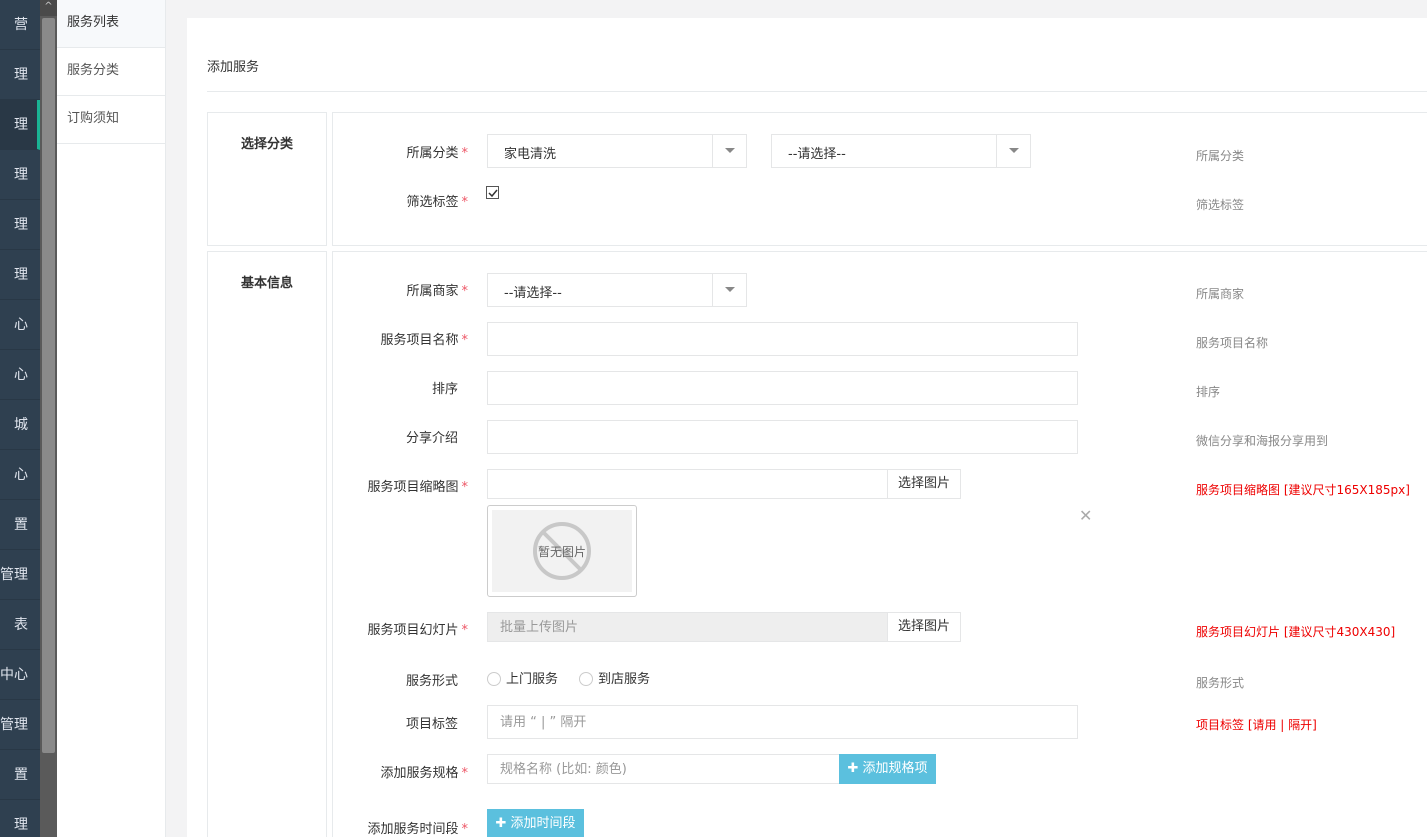 Image resolution: width=1427 pixels, height=837 pixels. Describe the element at coordinates (924, 627) in the screenshot. I see `choose-slides-button: 选择图片` at that location.